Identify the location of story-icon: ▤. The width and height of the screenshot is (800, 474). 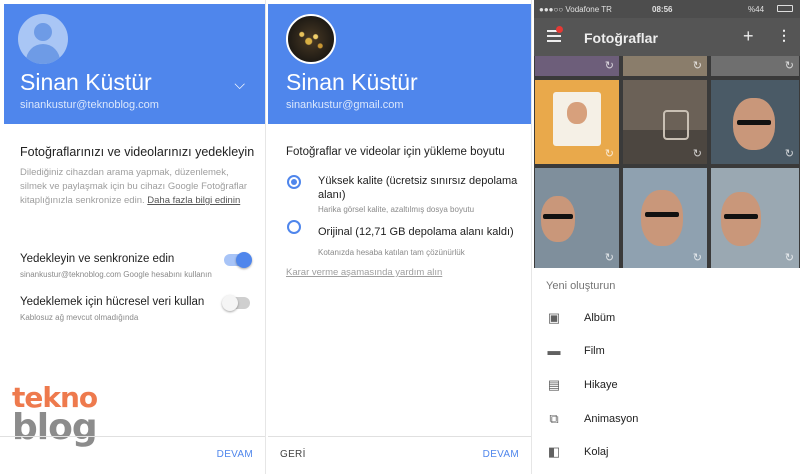
(554, 384).